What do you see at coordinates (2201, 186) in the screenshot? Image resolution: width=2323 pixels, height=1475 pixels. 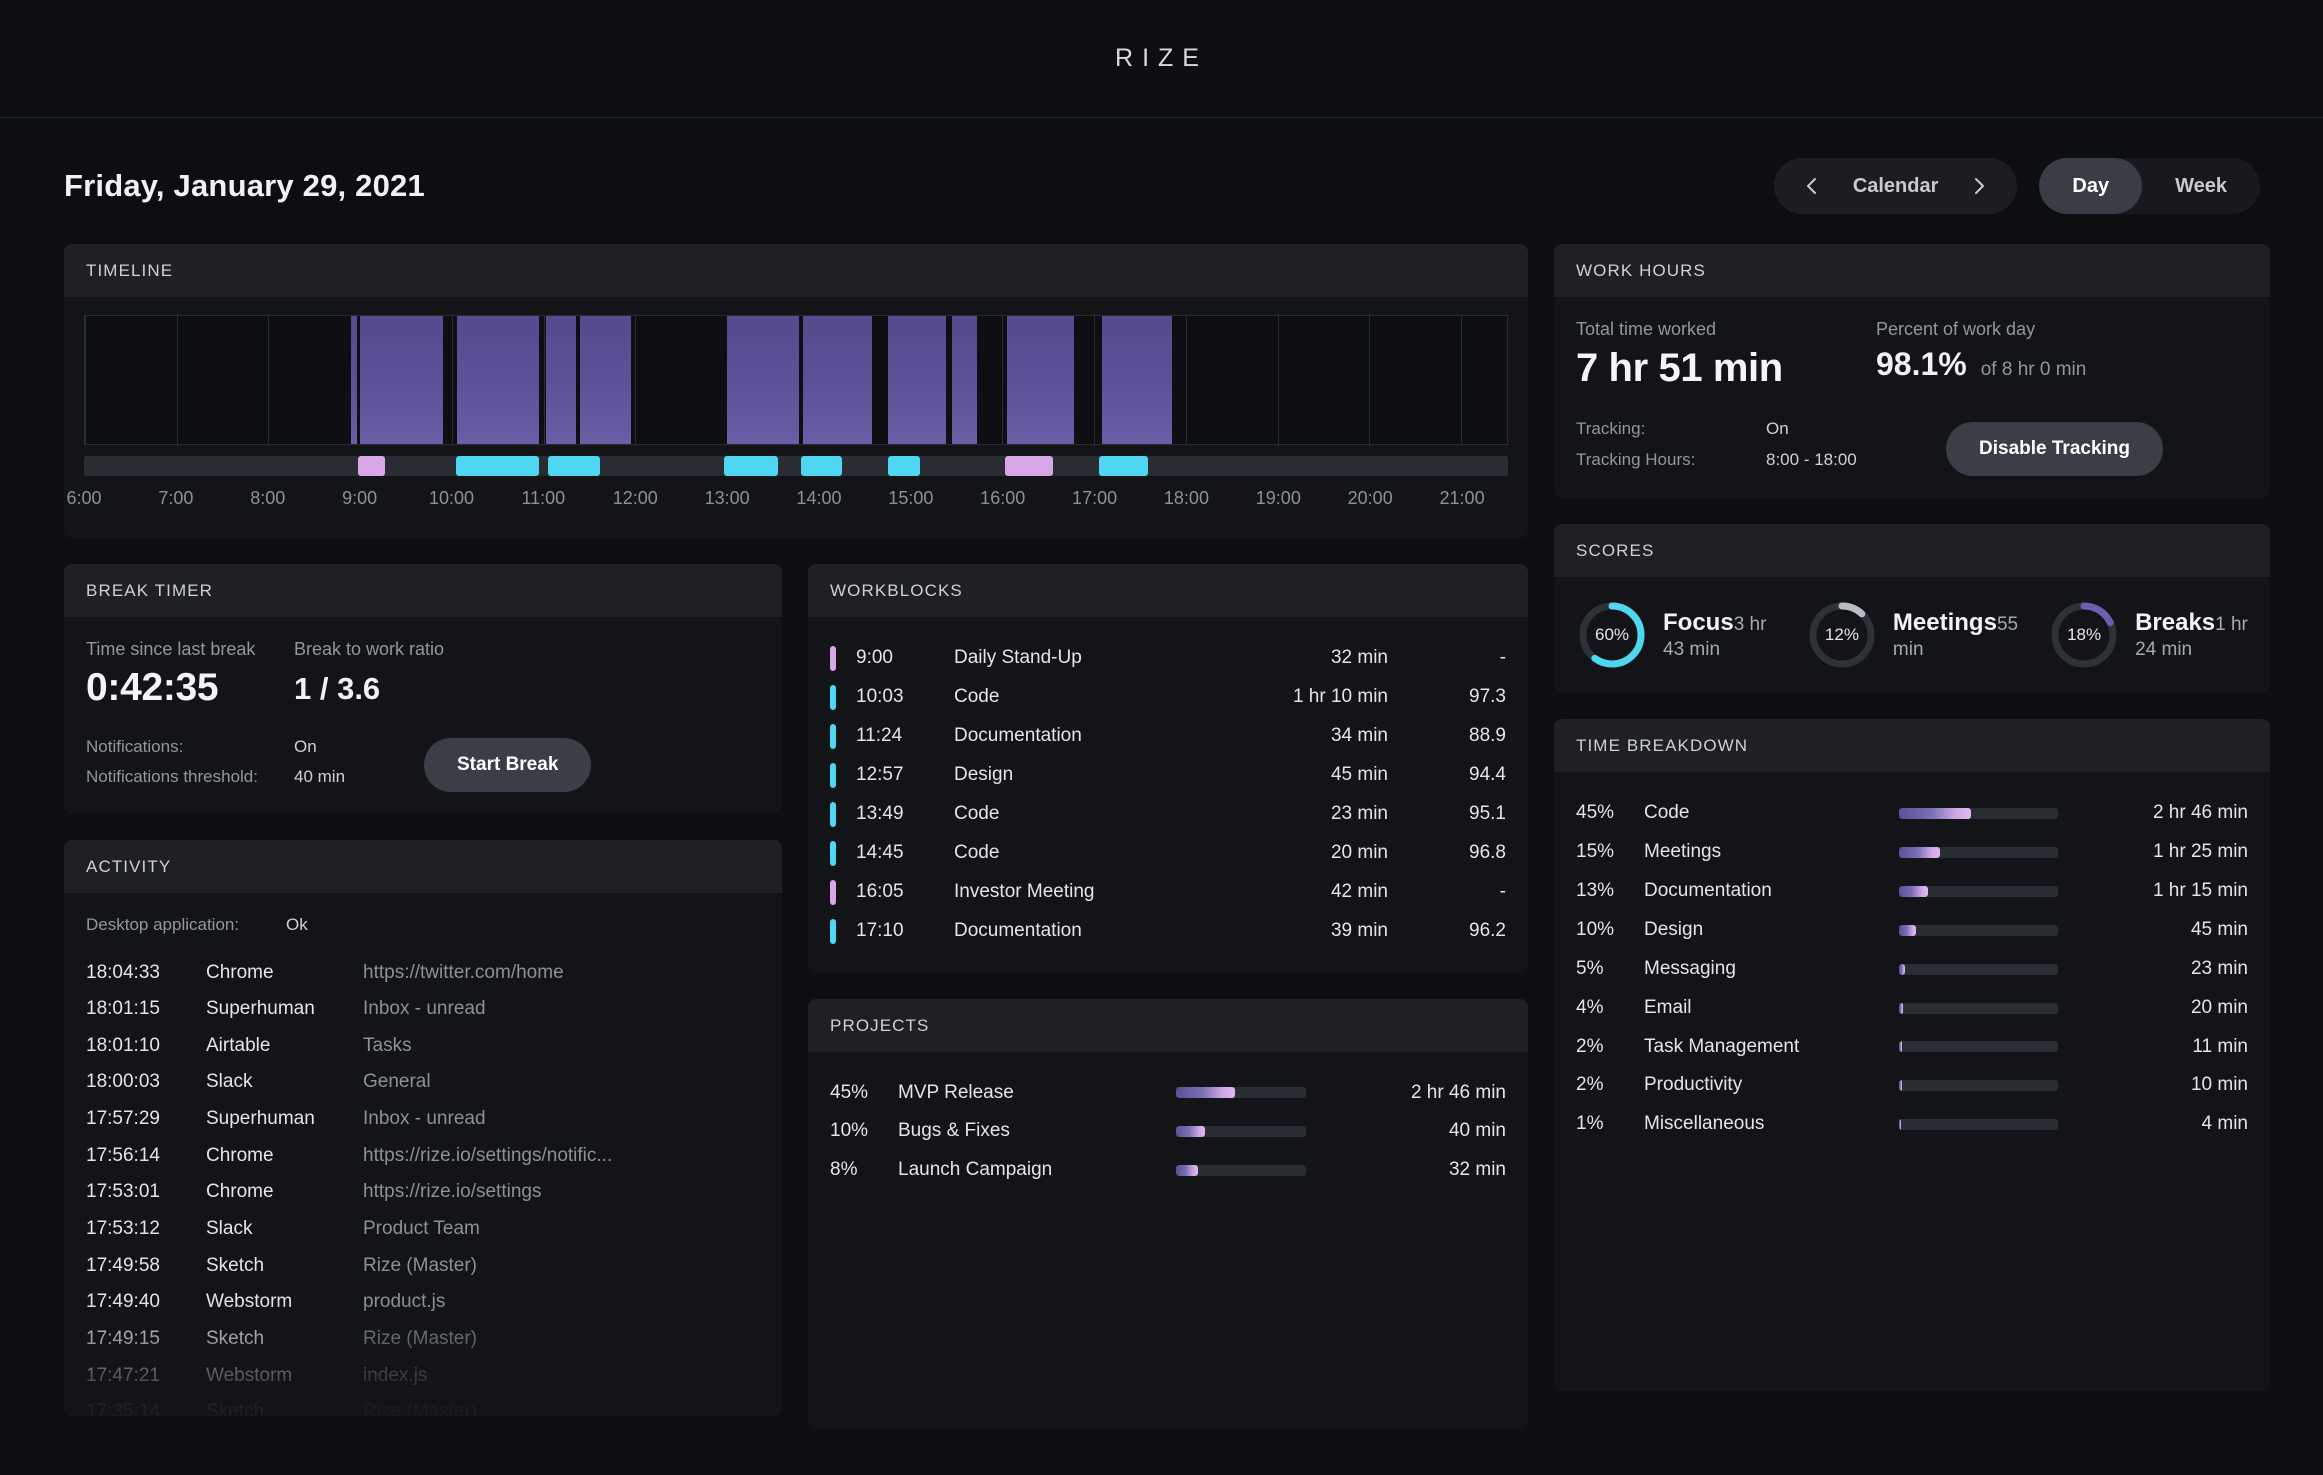 I see `range-week-button: Week` at bounding box center [2201, 186].